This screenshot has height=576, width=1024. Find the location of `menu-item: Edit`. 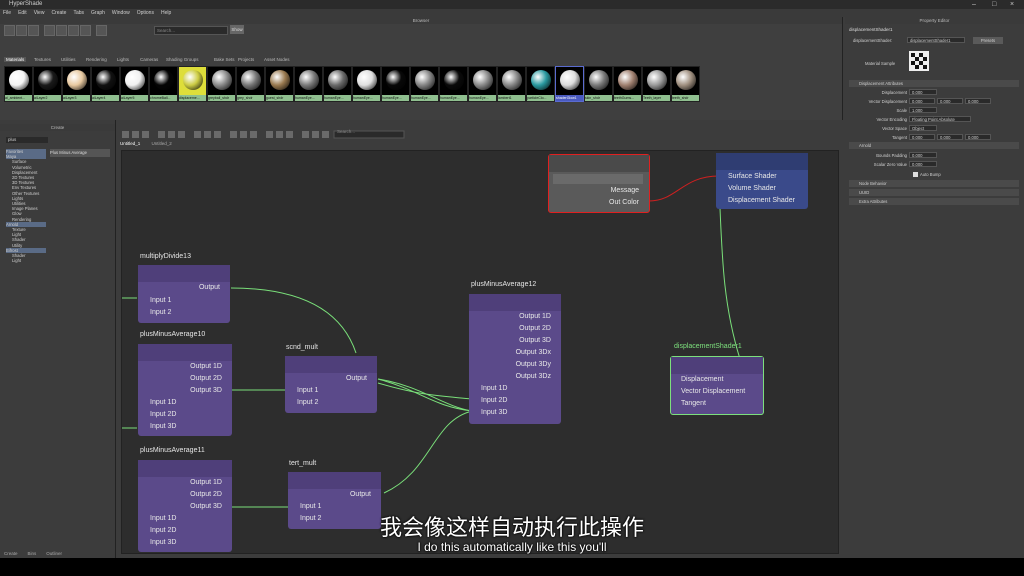

menu-item: Edit is located at coordinates (22, 13).